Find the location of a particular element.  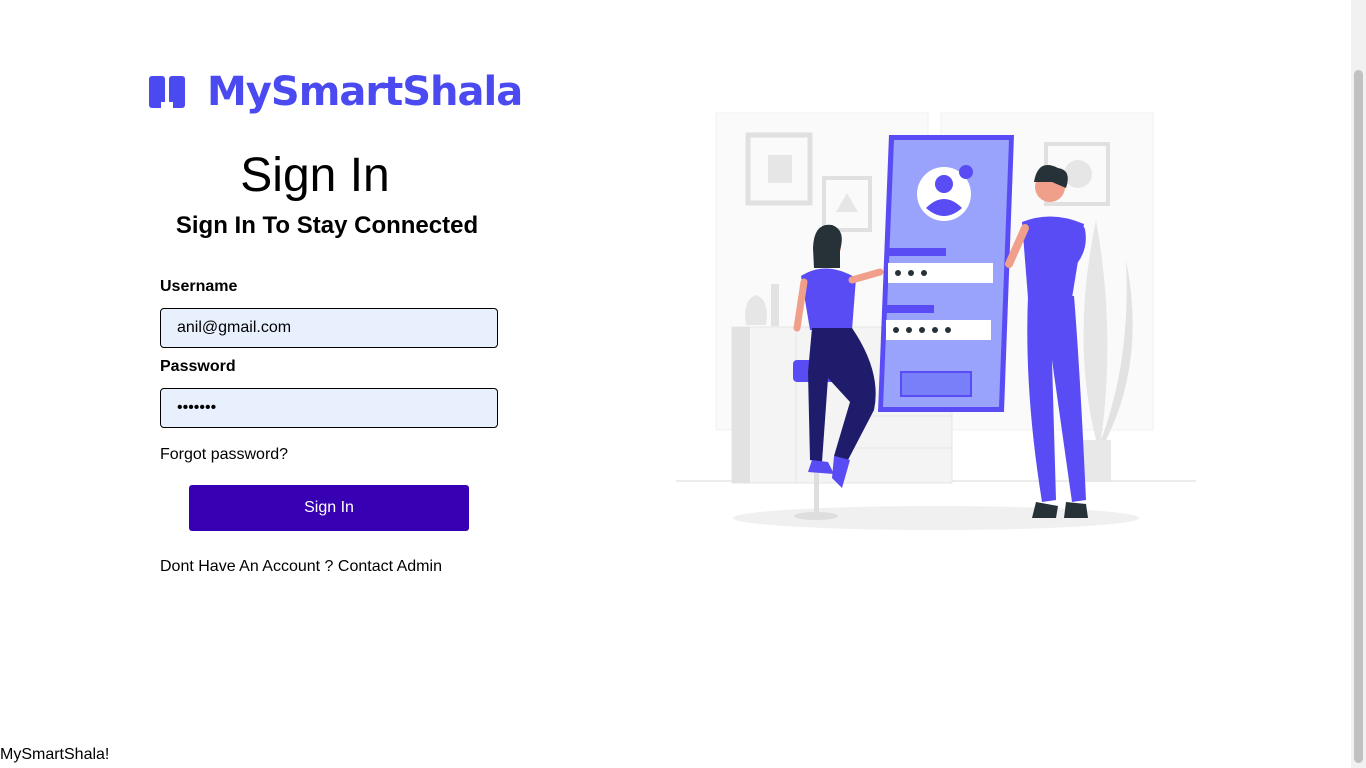

page-subtitle: Sign In To Stay Connected is located at coordinates (327, 225).